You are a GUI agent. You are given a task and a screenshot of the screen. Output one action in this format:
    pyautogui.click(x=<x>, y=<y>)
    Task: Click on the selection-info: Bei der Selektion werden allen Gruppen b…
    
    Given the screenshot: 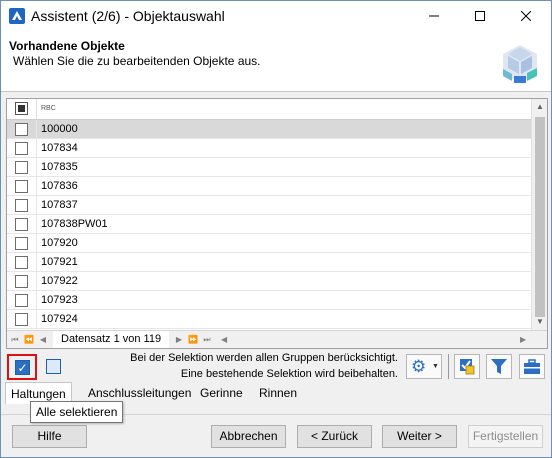 What is the action you would take?
    pyautogui.click(x=255, y=366)
    